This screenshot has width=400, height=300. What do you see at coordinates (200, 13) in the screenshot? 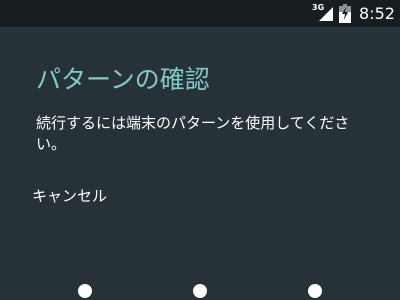
I see `status-bar: 3G 8:52` at bounding box center [200, 13].